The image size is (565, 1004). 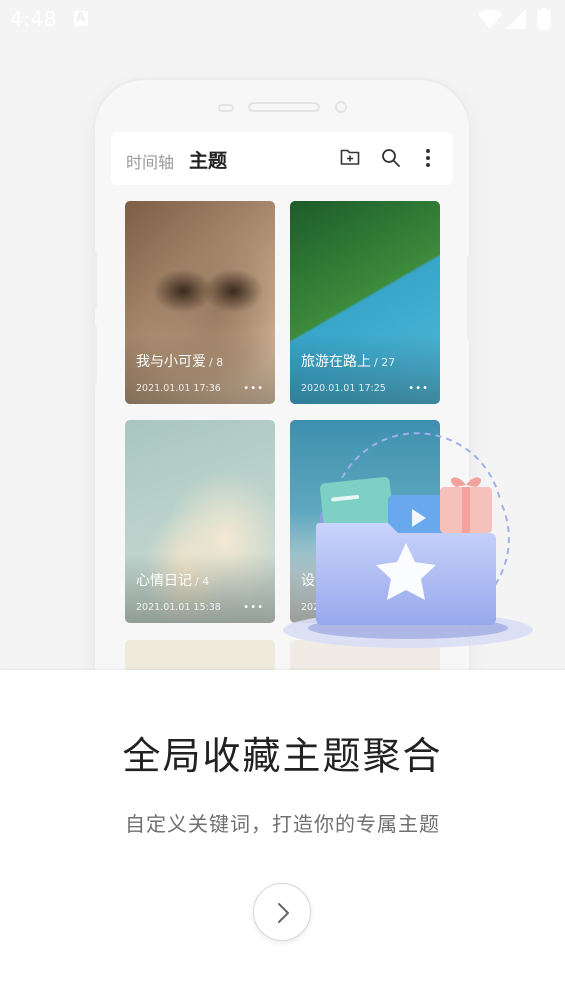 I want to click on card-title: 旅游在路上, so click(x=336, y=362).